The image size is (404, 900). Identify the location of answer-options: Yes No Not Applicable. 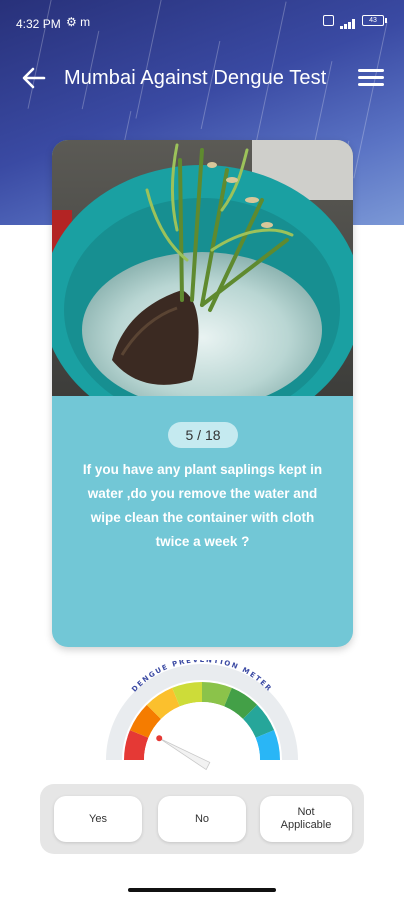
(202, 819).